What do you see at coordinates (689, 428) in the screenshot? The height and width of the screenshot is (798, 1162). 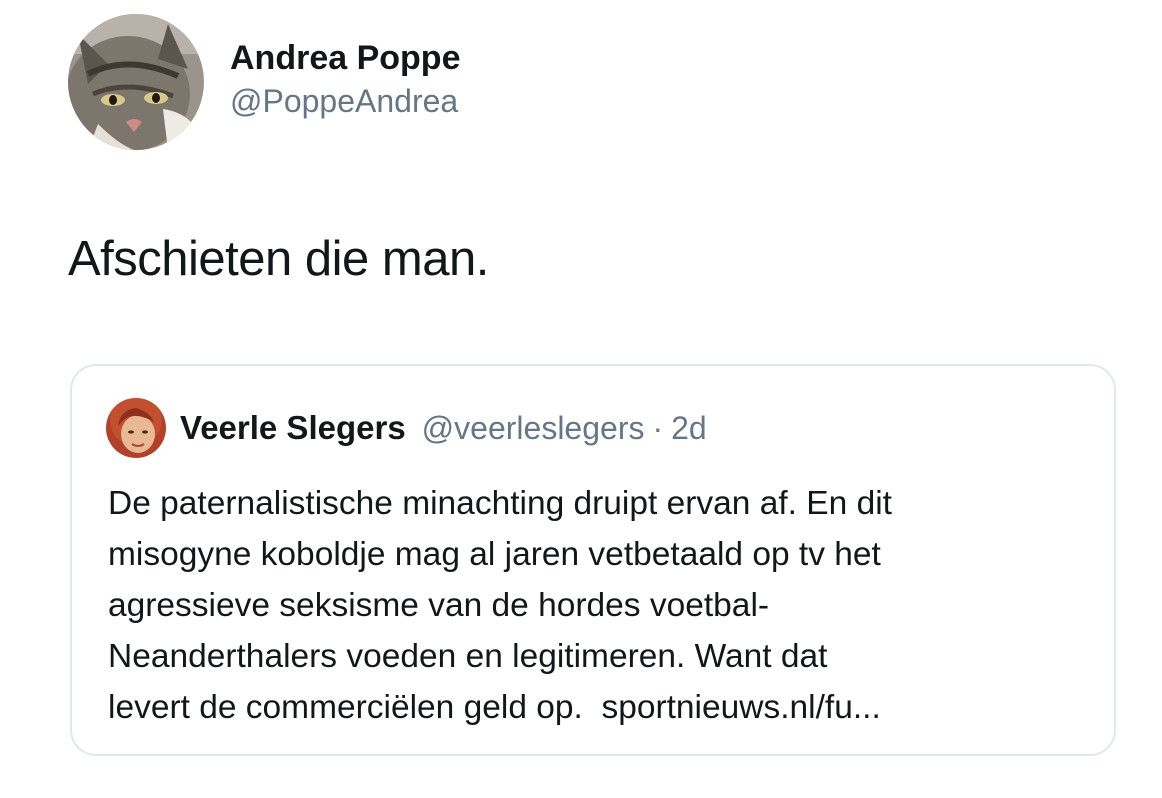 I see `quoted-timestamp: 2d` at bounding box center [689, 428].